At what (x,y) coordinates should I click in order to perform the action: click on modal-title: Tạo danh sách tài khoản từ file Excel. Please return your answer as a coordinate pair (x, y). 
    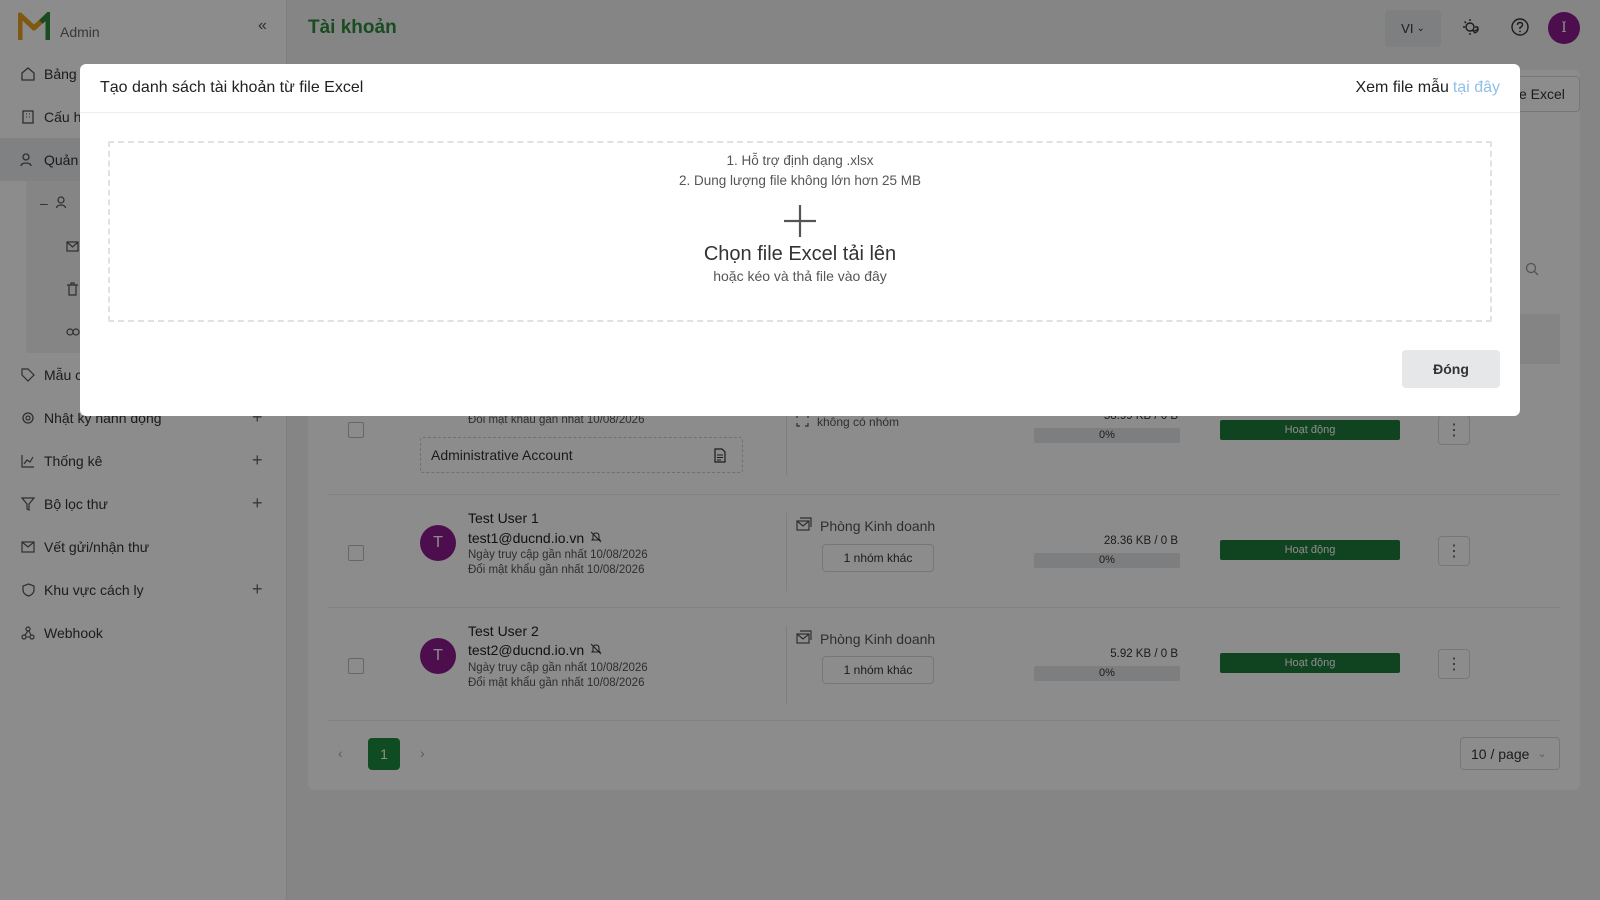
    Looking at the image, I should click on (232, 87).